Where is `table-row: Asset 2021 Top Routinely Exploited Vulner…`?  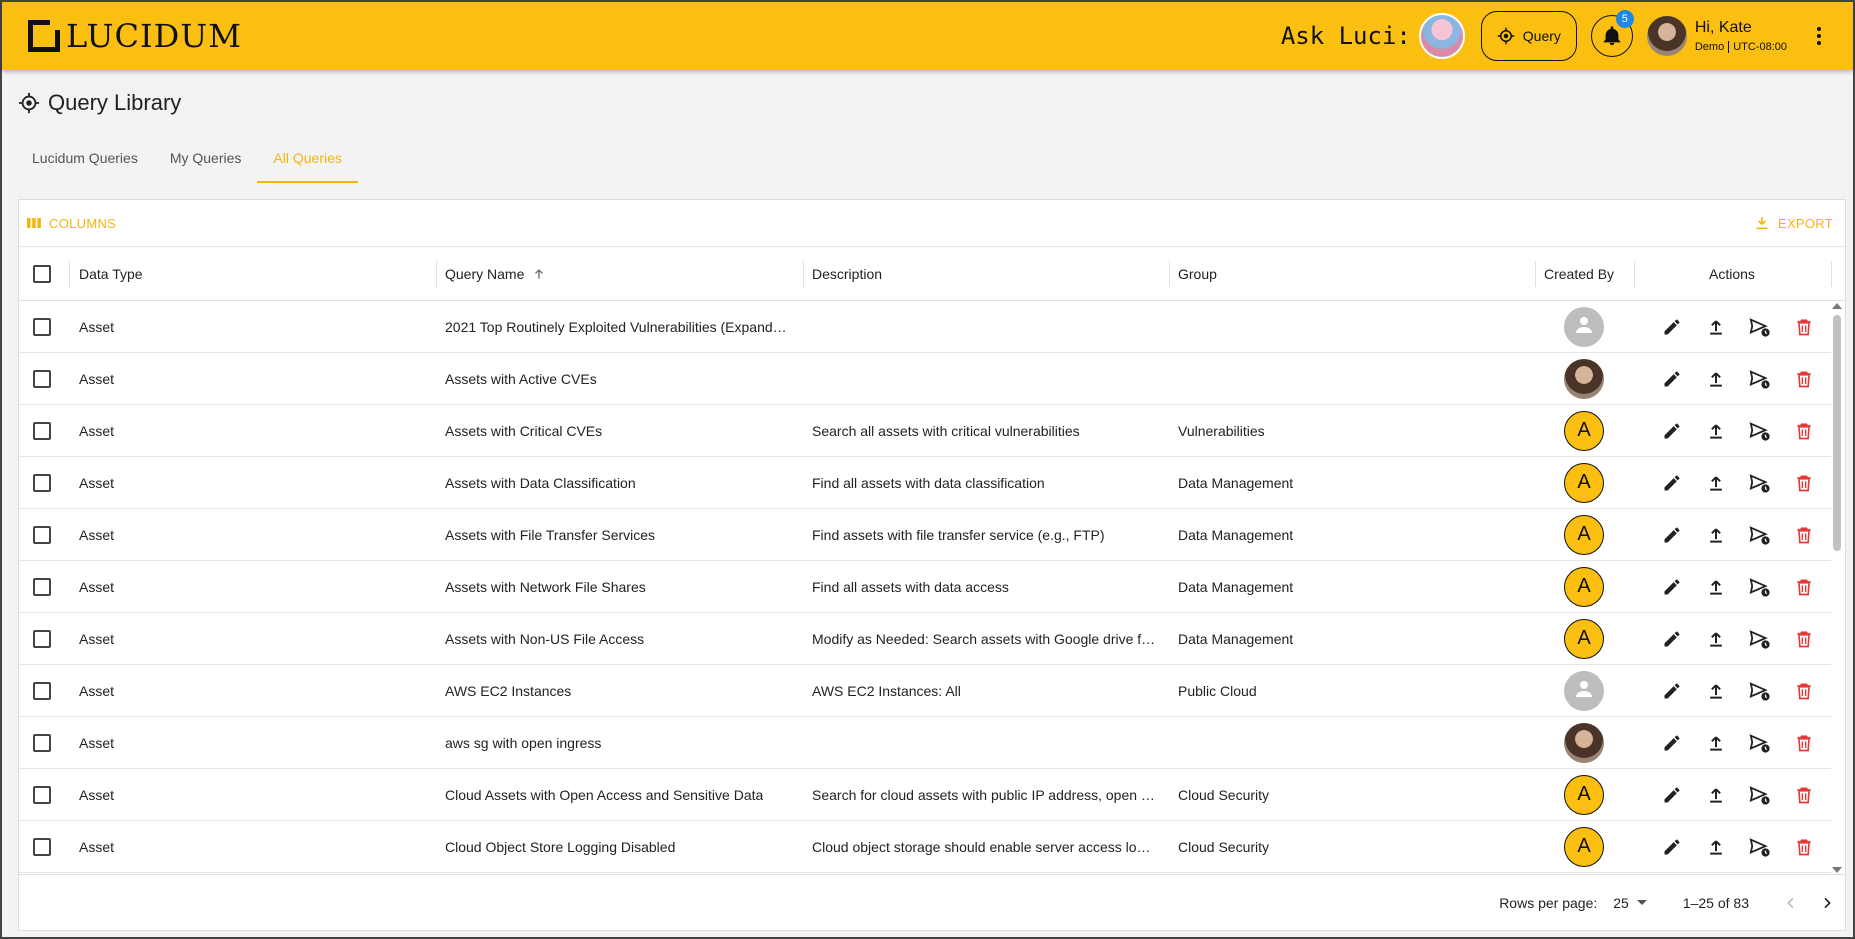
table-row: Asset 2021 Top Routinely Exploited Vulner… is located at coordinates (925, 327).